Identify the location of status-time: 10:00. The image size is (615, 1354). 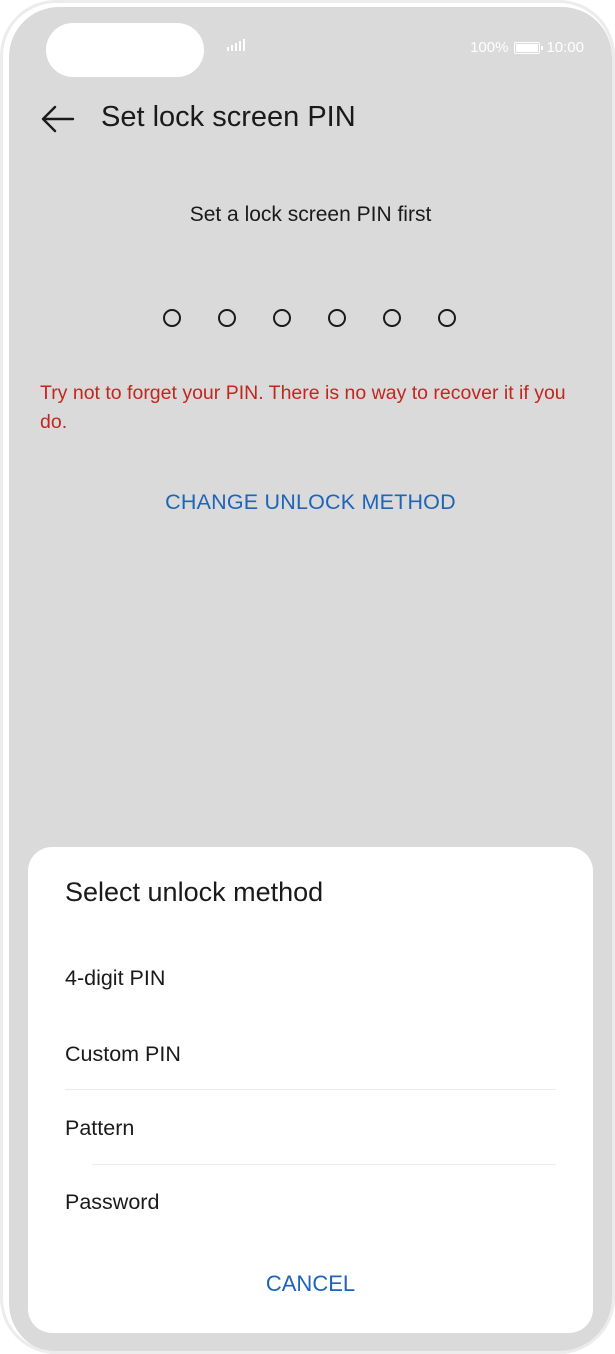
(565, 47).